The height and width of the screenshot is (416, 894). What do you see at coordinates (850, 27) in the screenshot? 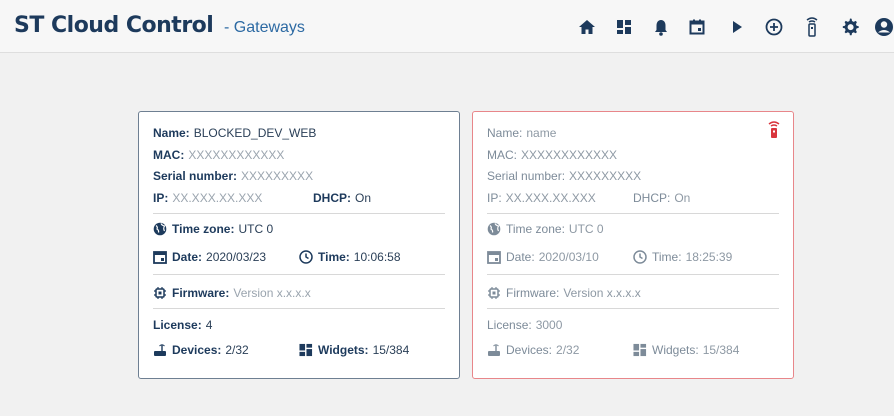
I see `gear-icon` at bounding box center [850, 27].